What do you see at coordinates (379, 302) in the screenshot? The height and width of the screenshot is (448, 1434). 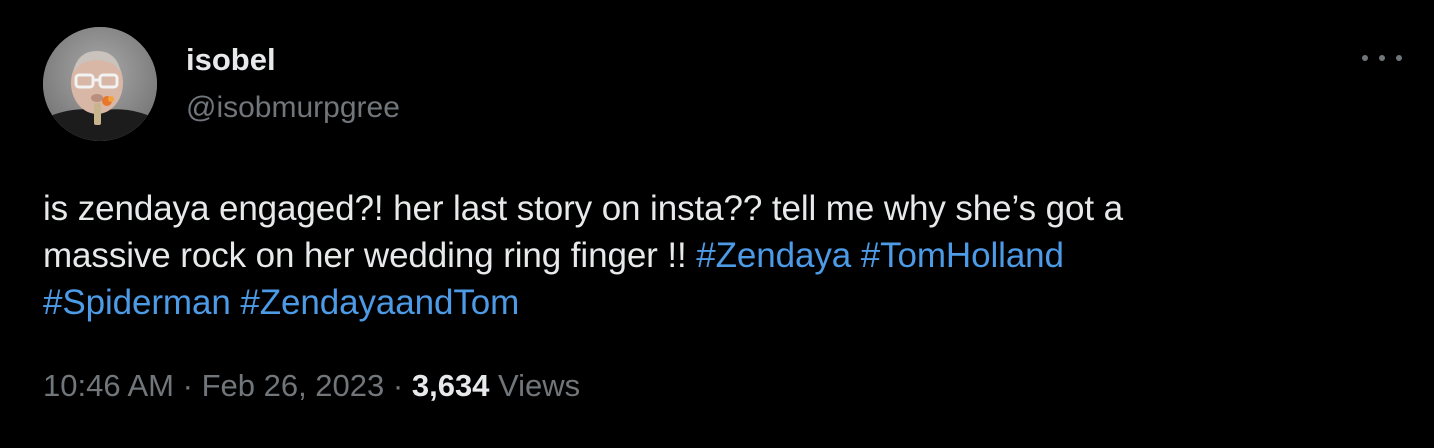 I see `hashtag-link: #ZendayaandTom` at bounding box center [379, 302].